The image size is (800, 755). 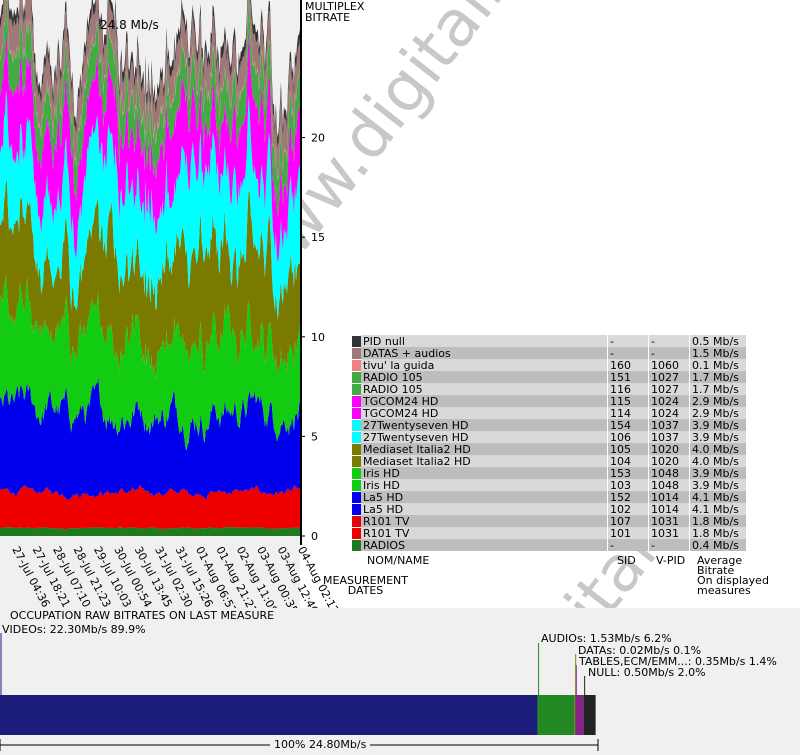 I want to click on legend-header-vpid: V-PID, so click(x=671, y=560).